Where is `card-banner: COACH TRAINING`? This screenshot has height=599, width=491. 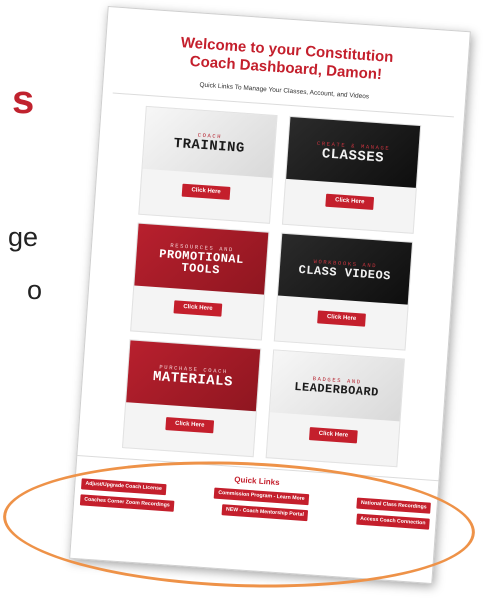
card-banner: COACH TRAINING is located at coordinates (209, 142).